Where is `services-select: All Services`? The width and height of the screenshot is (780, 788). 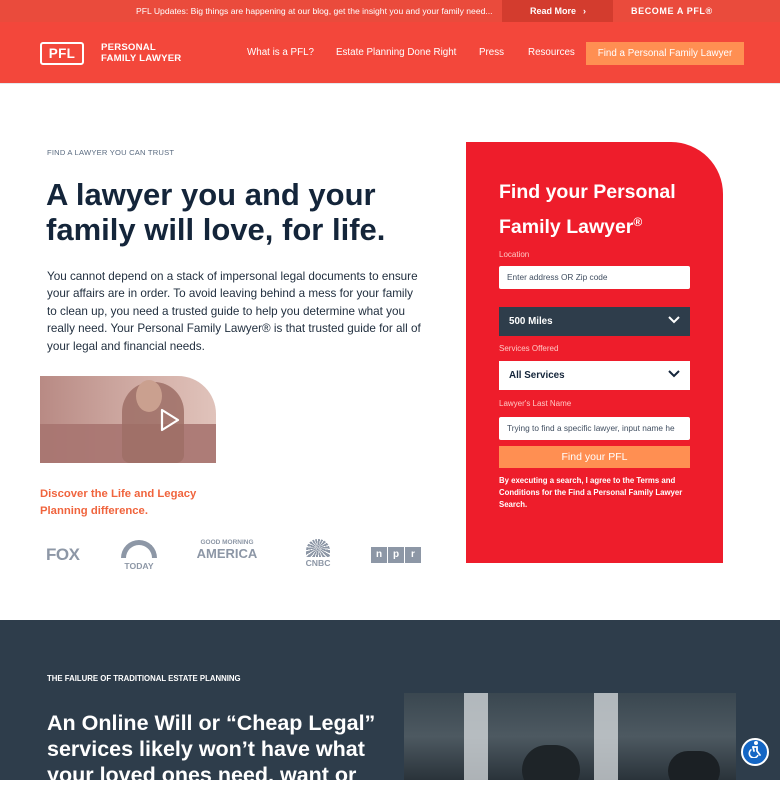 services-select: All Services is located at coordinates (594, 375).